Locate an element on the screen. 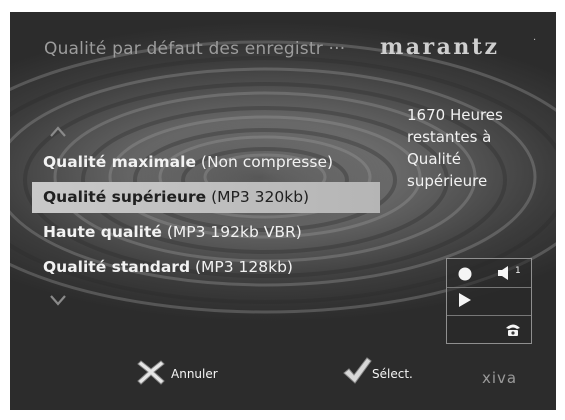  scroll-down-icon is located at coordinates (58, 300).